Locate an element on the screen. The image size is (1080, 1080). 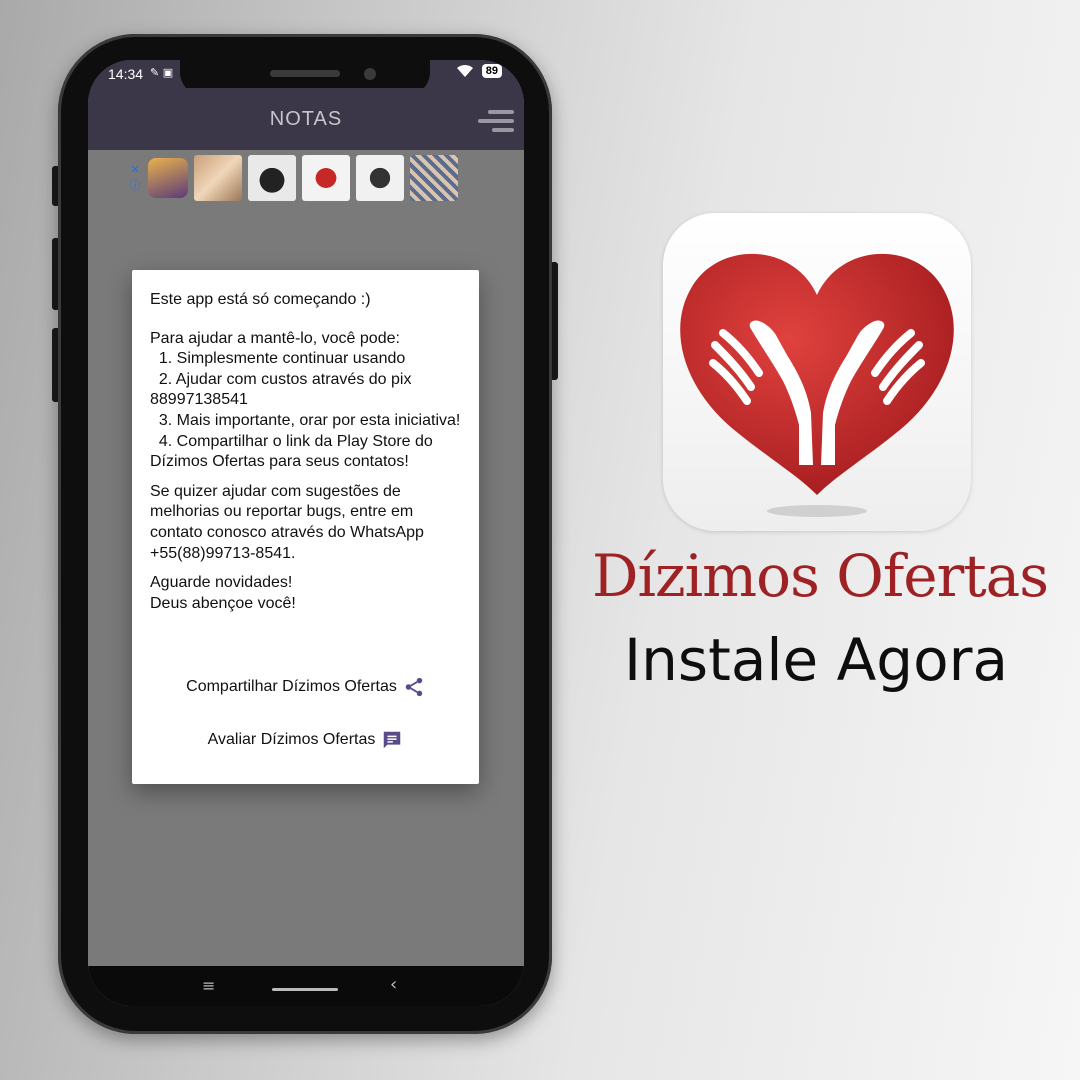
dialog-intro: Para ajudar a mantê-lo, você pode: is located at coordinates (275, 338).